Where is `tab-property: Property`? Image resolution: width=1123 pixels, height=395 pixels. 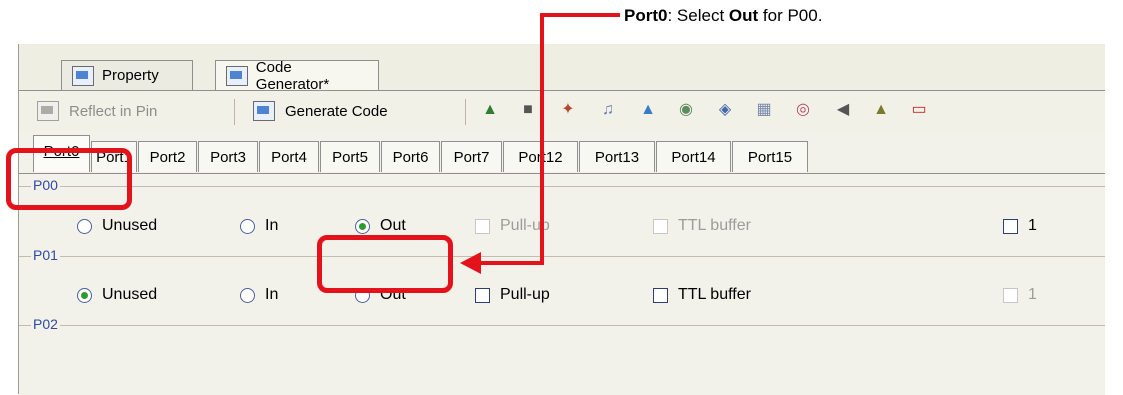
tab-property: Property is located at coordinates (127, 75).